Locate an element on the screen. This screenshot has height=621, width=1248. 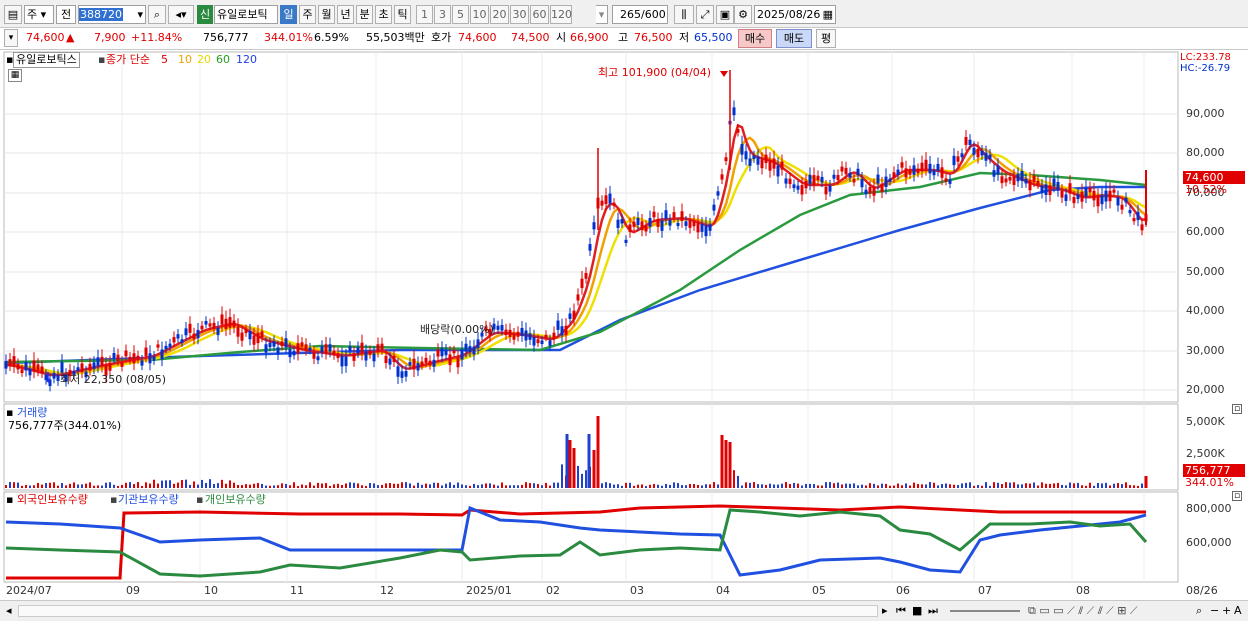
hc-label: HC:-26.79 is located at coordinates (1205, 68).